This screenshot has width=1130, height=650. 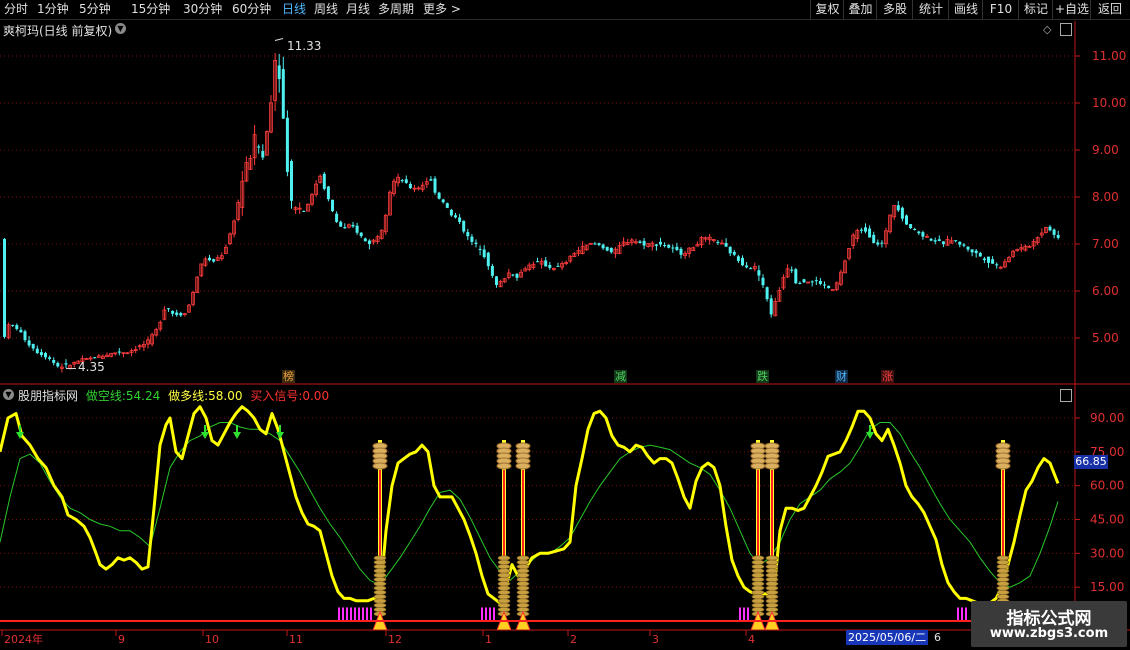 What do you see at coordinates (396, 9) in the screenshot?
I see `tab-9: 多周期` at bounding box center [396, 9].